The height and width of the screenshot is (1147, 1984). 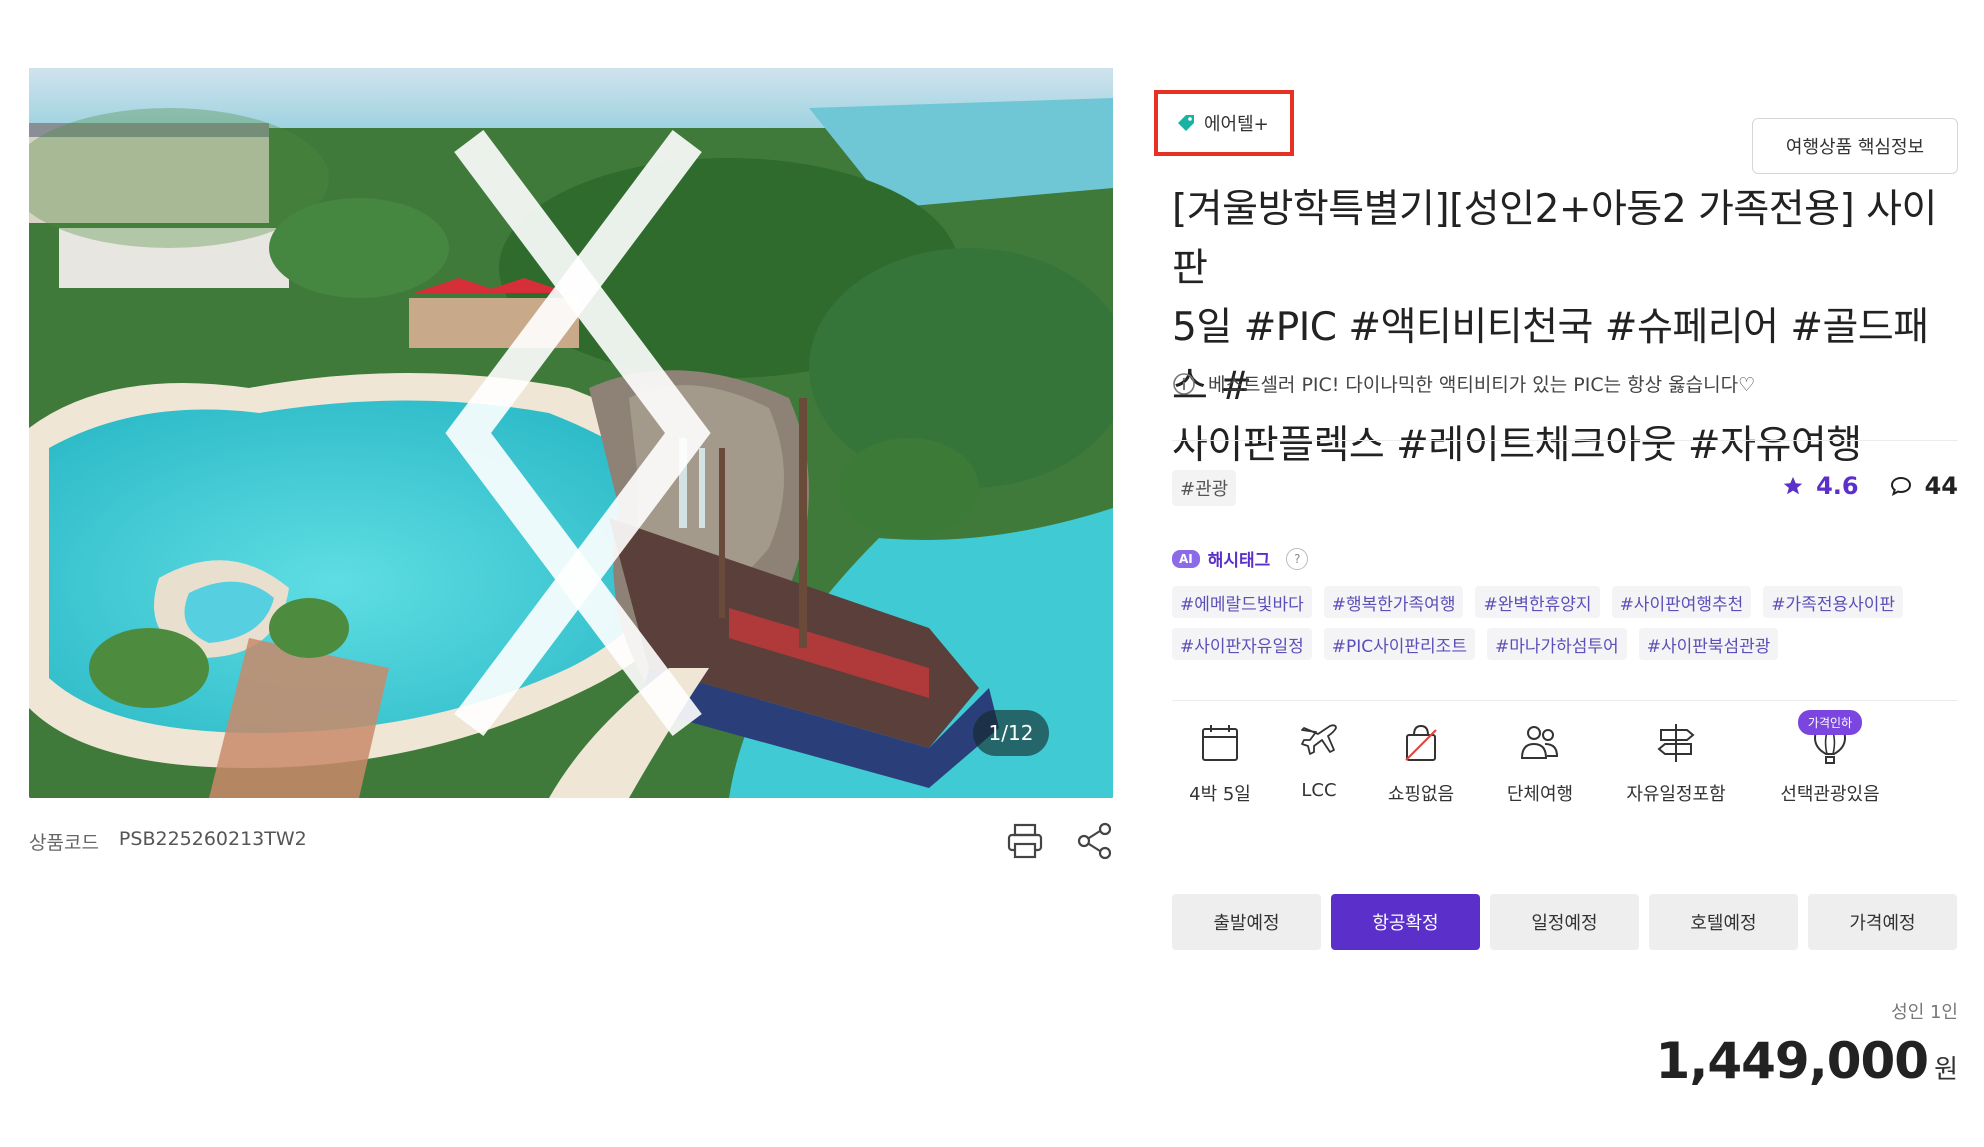 I want to click on share-icon, so click(x=1095, y=841).